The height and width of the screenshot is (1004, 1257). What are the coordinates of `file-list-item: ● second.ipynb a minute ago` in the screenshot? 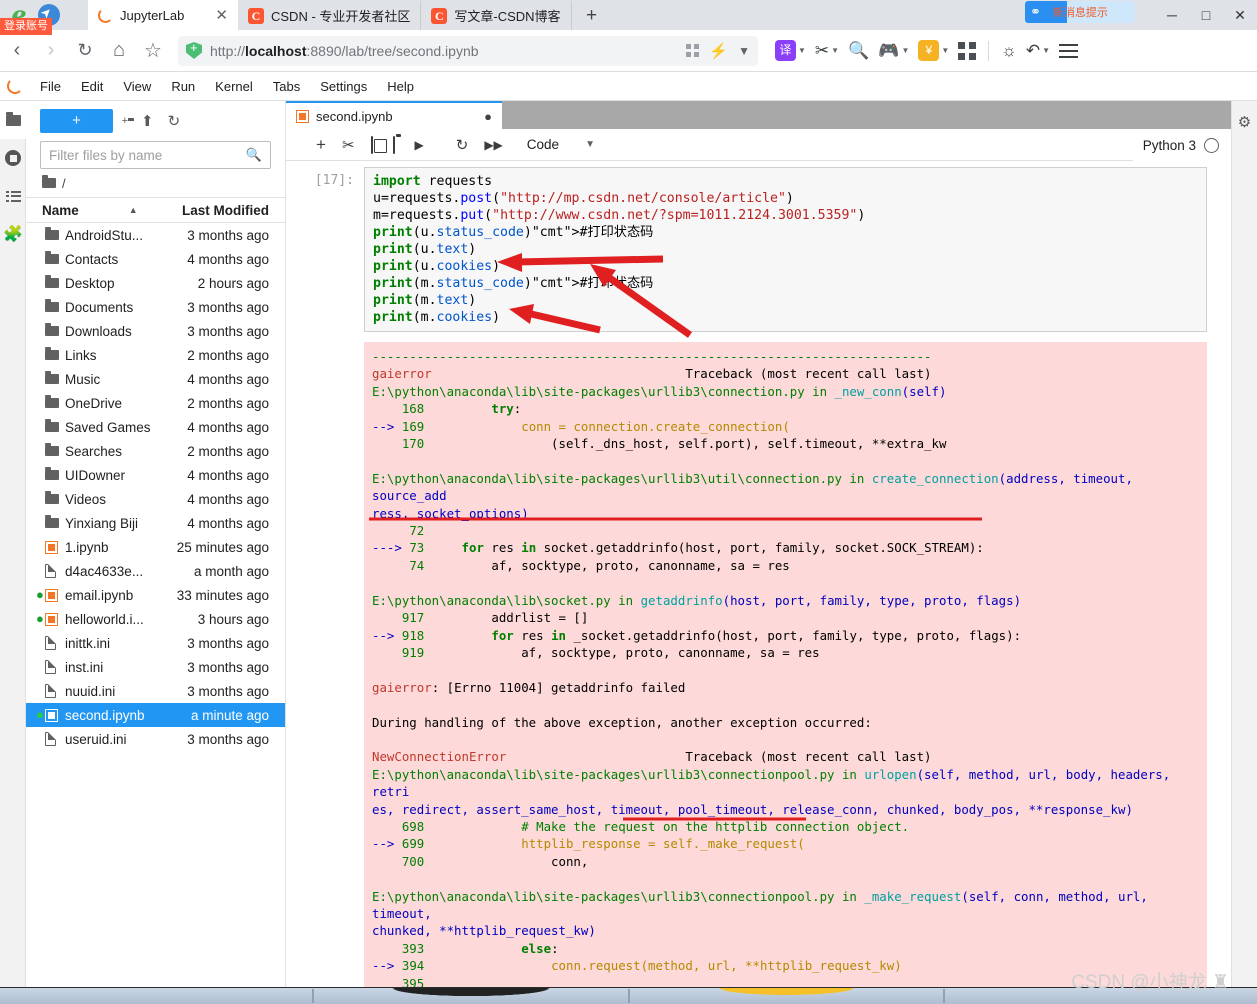 It's located at (155, 715).